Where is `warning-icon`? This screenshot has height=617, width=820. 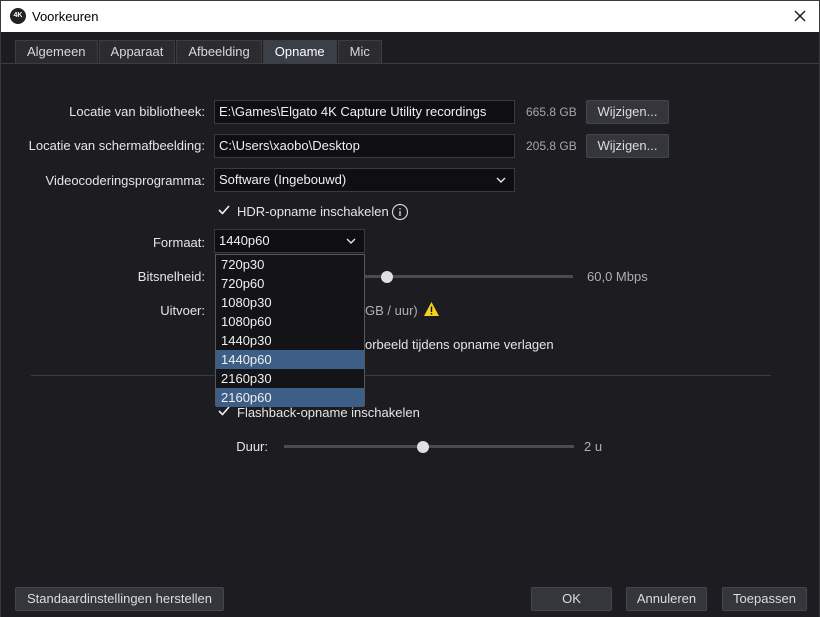
warning-icon is located at coordinates (431, 309).